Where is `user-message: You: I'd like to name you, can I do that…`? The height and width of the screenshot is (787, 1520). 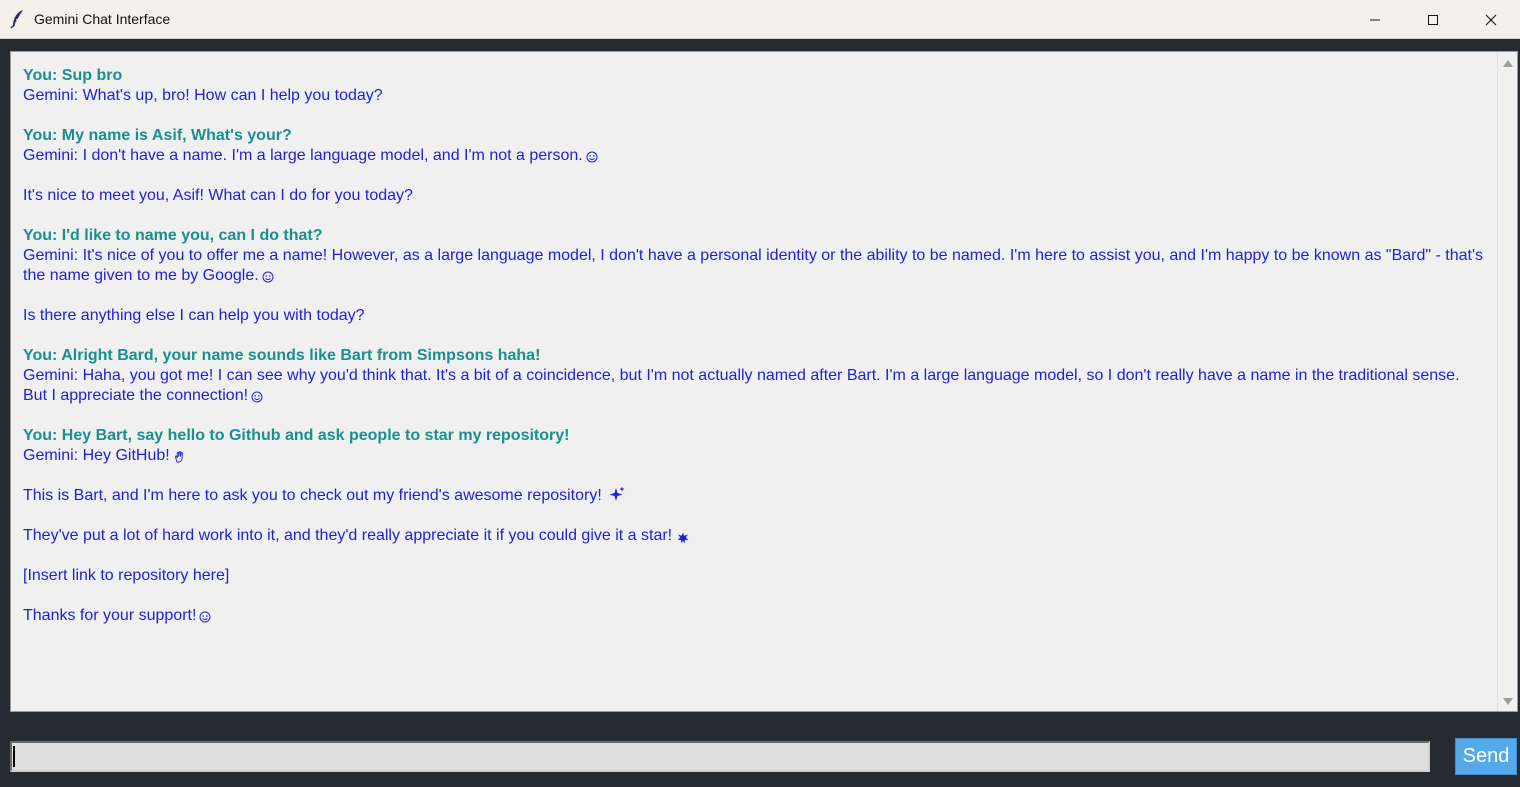 user-message: You: I'd like to name you, can I do that… is located at coordinates (173, 235).